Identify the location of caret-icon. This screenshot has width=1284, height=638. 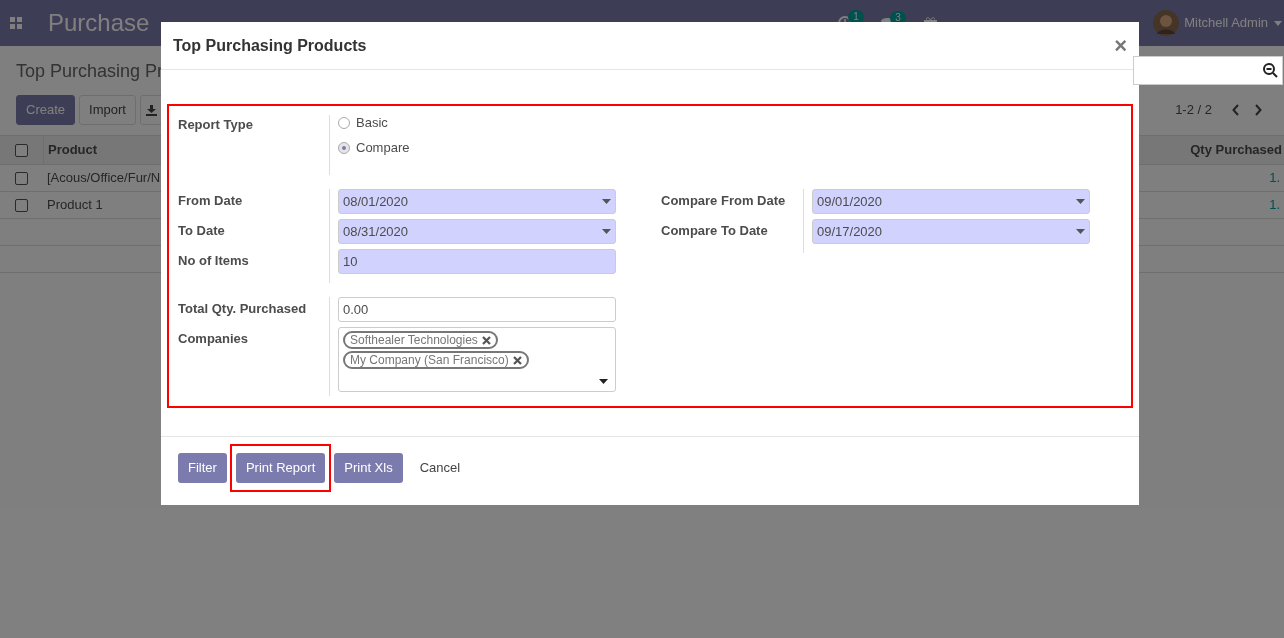
(1278, 23).